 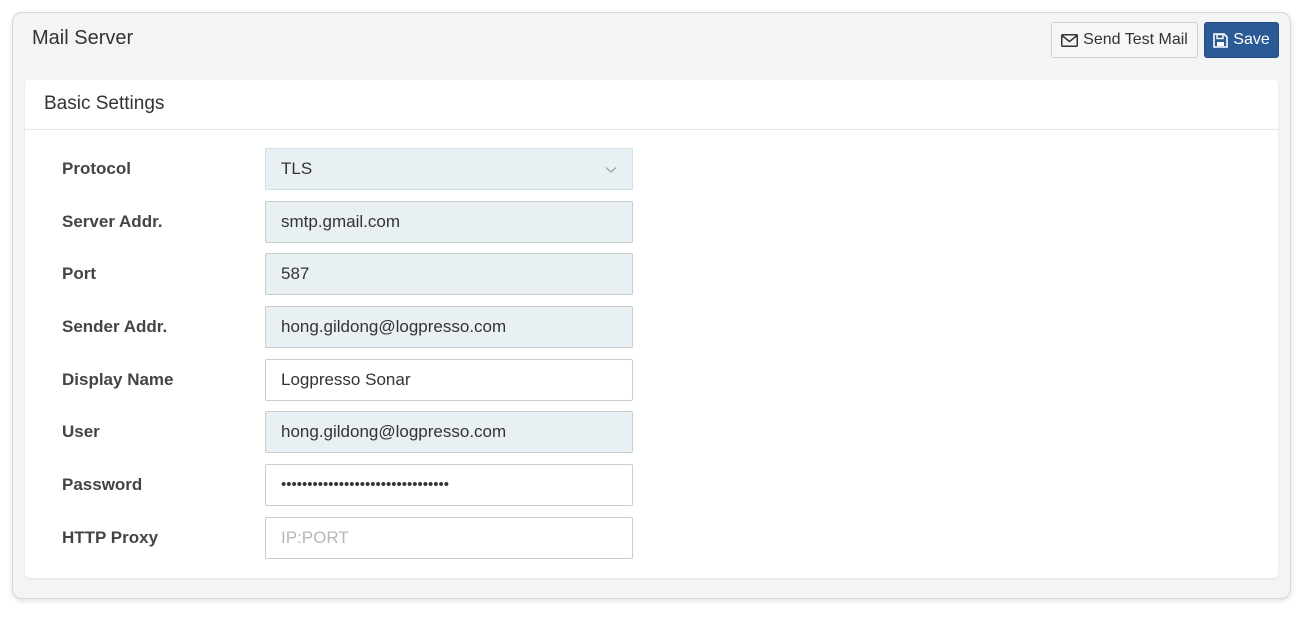 I want to click on save-button: Save, so click(x=1241, y=40).